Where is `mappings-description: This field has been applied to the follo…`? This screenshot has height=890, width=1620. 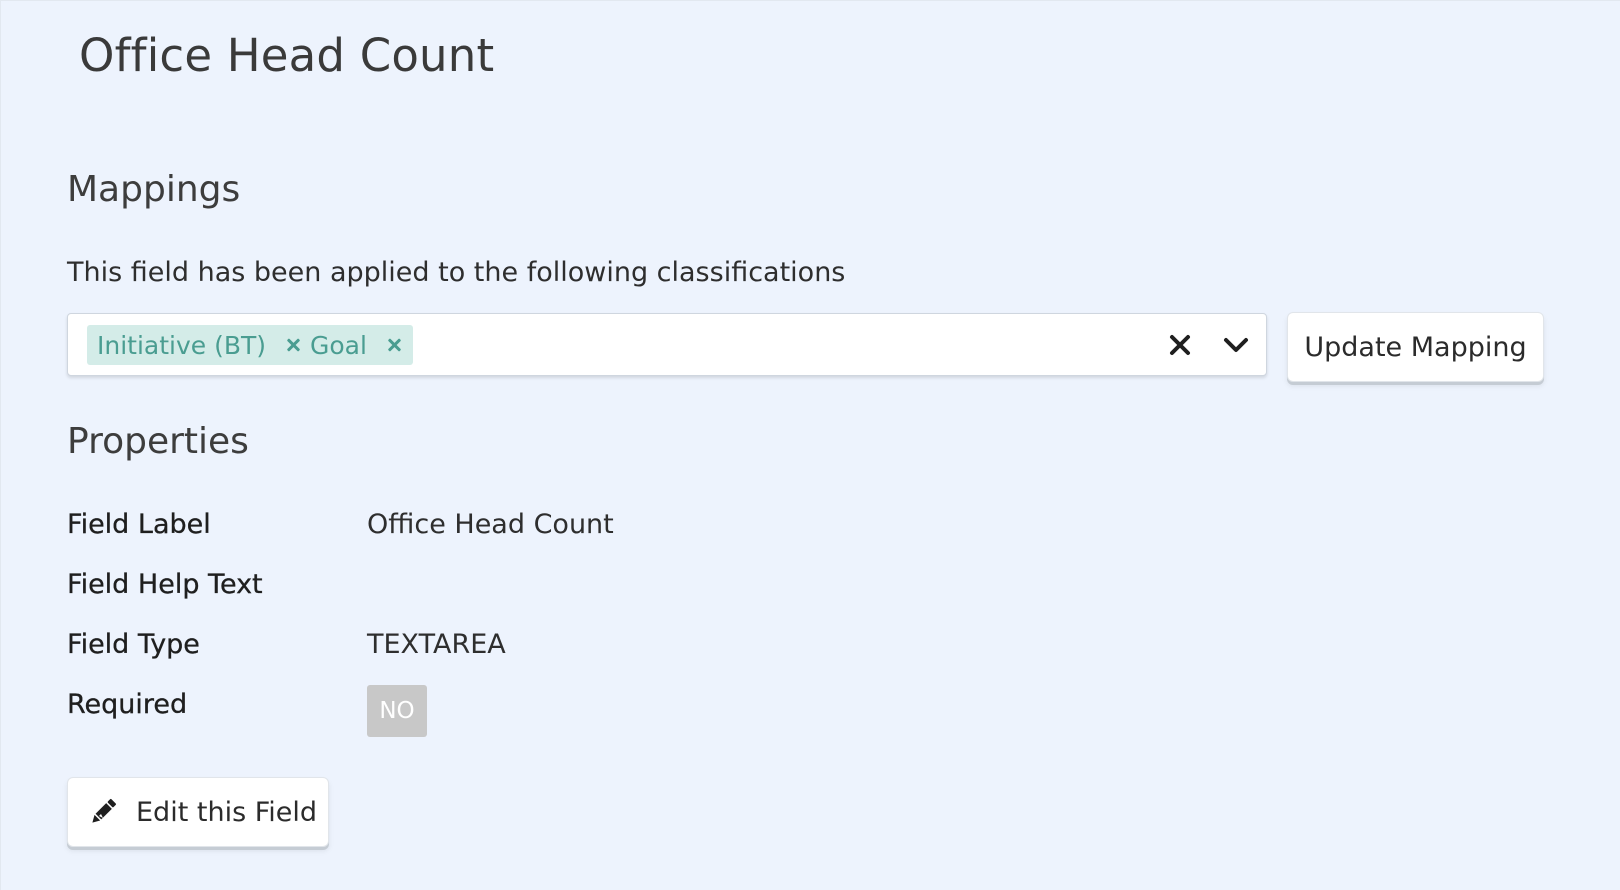 mappings-description: This field has been applied to the follo… is located at coordinates (456, 272).